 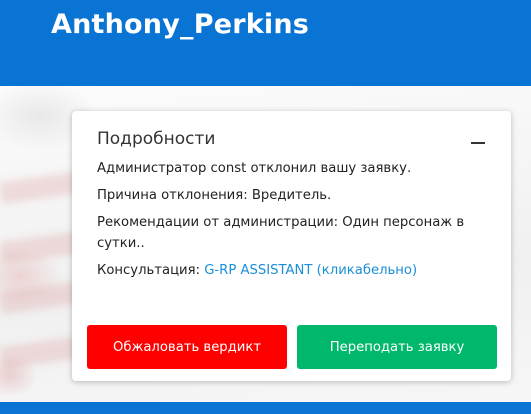 What do you see at coordinates (187, 347) in the screenshot?
I see `appeal-verdict-button: Обжаловать вердикт` at bounding box center [187, 347].